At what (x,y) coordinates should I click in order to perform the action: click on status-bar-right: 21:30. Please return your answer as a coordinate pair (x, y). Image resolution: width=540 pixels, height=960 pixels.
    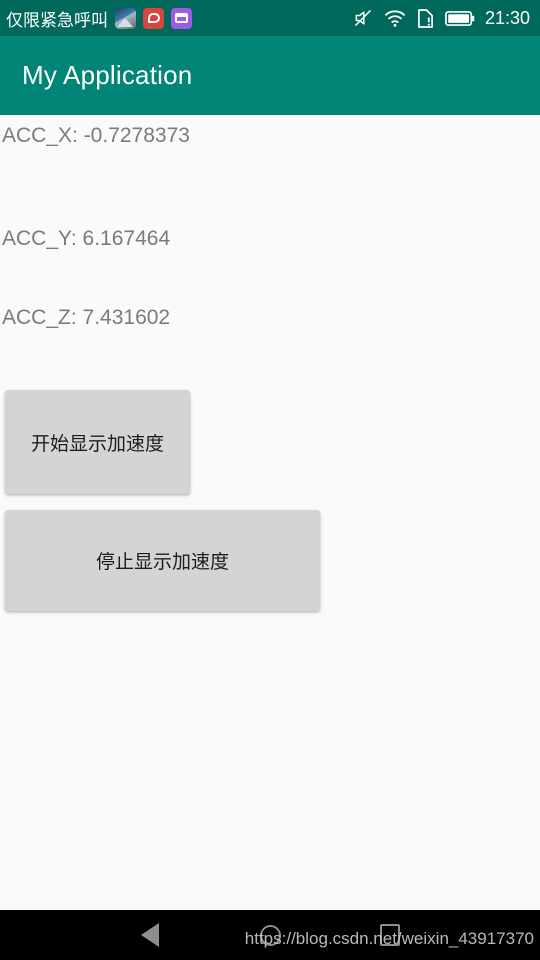
    Looking at the image, I should click on (436, 18).